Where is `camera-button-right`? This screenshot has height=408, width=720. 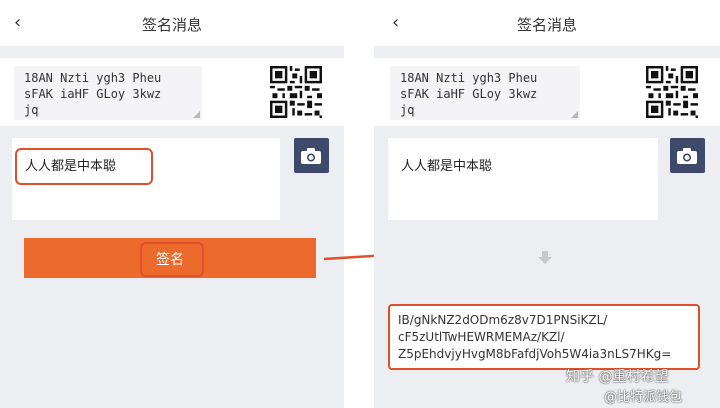
camera-button-right is located at coordinates (687, 155).